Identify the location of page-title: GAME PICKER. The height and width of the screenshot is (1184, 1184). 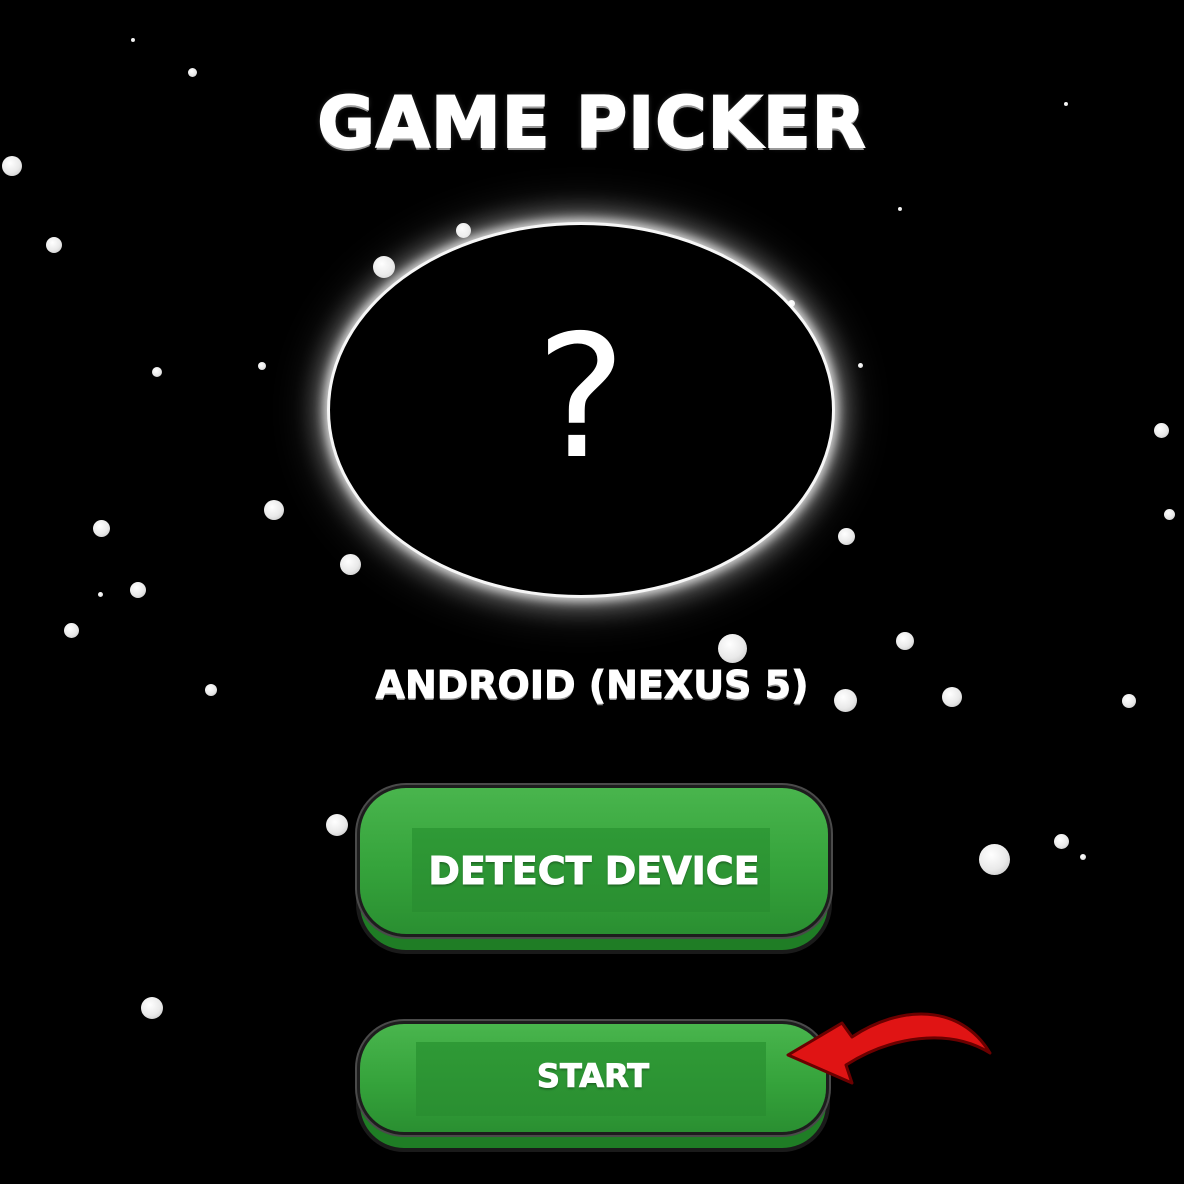
(591, 123).